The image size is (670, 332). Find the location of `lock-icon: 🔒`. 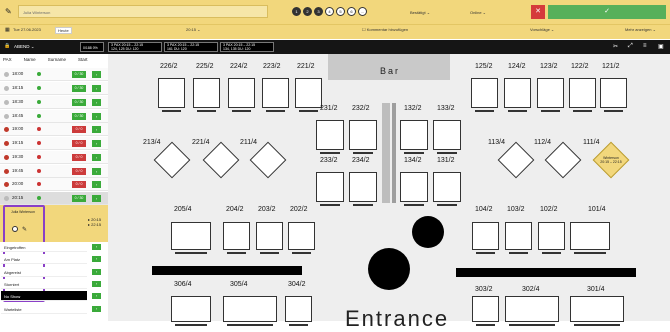

lock-icon: 🔒 is located at coordinates (7, 46).